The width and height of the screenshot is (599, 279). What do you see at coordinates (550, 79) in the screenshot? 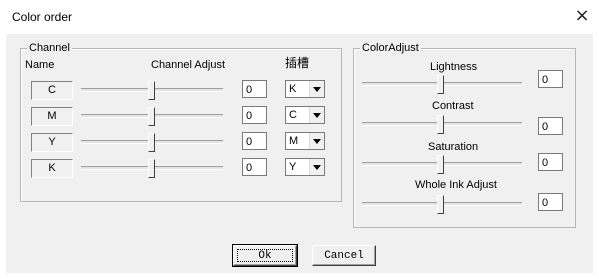
I see `lightness-value: 0` at bounding box center [550, 79].